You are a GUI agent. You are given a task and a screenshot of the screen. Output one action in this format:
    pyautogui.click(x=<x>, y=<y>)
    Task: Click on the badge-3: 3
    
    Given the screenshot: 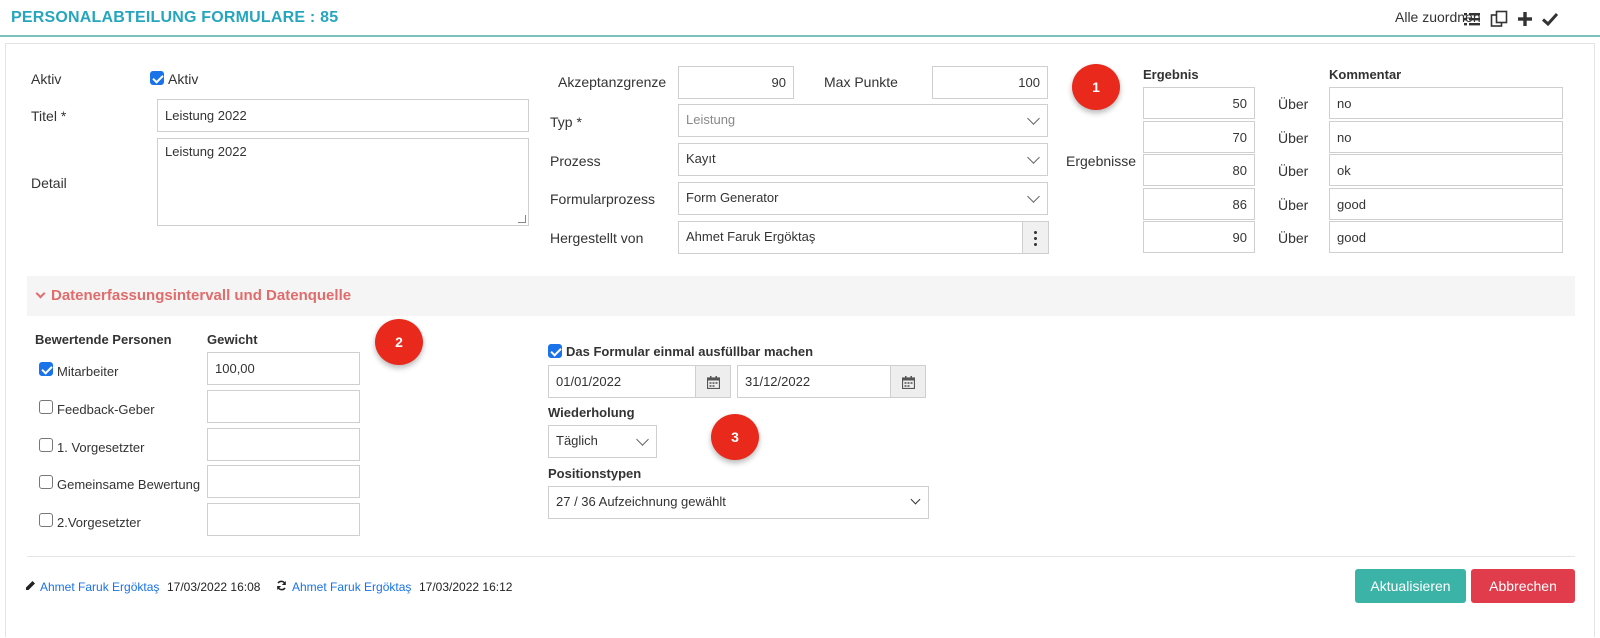 What is the action you would take?
    pyautogui.click(x=735, y=437)
    